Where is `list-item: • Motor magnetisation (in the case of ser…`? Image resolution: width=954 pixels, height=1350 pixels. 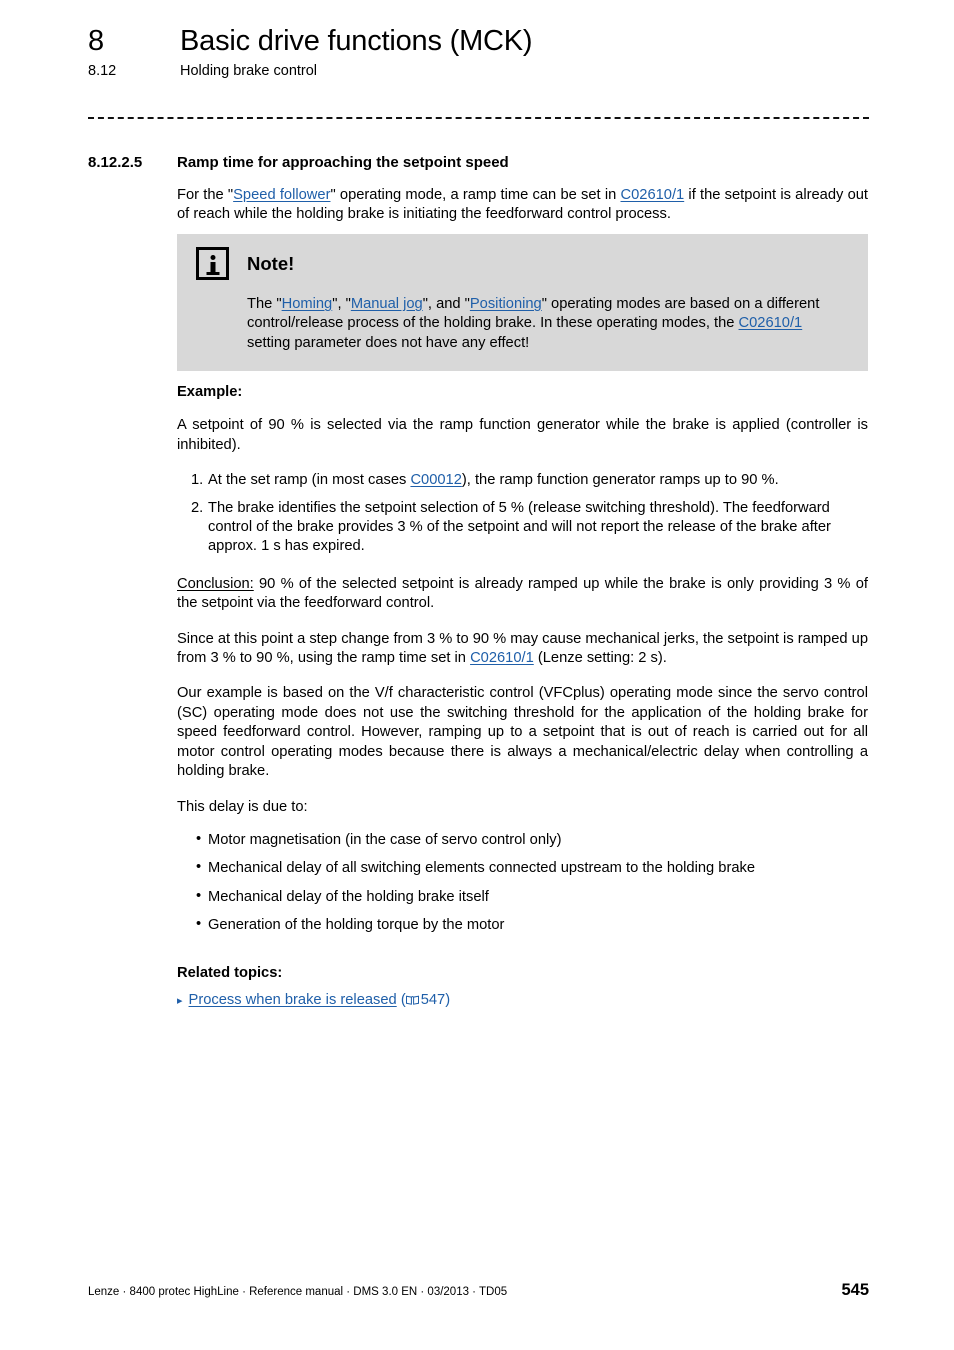 list-item: • Motor magnetisation (in the case of ser… is located at coordinates (522, 840).